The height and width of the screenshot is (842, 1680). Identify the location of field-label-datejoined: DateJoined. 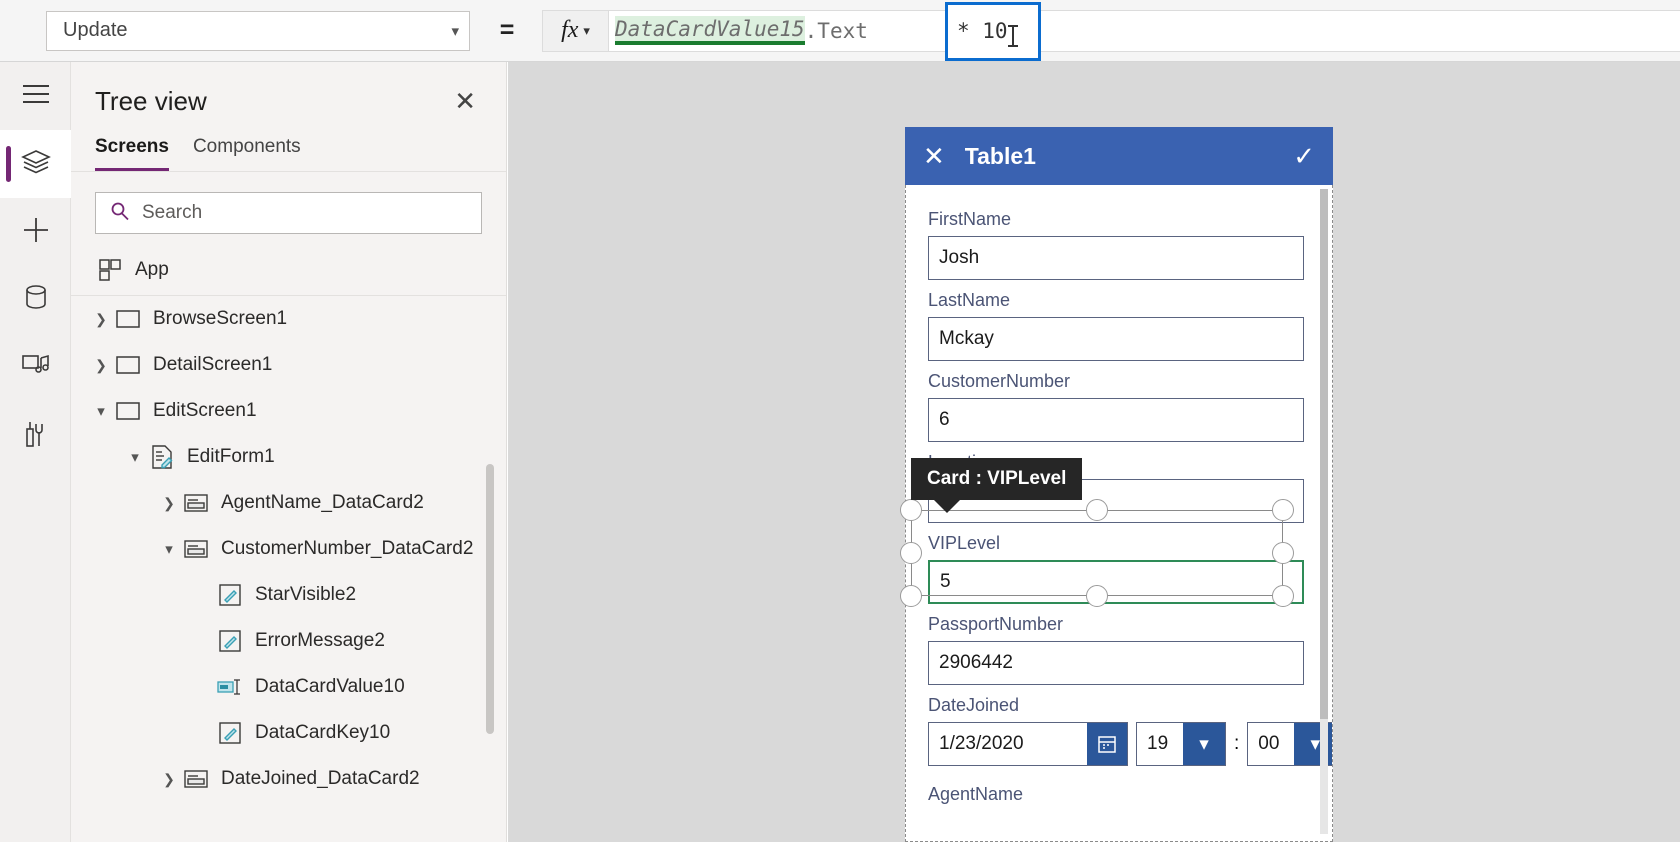
(974, 705).